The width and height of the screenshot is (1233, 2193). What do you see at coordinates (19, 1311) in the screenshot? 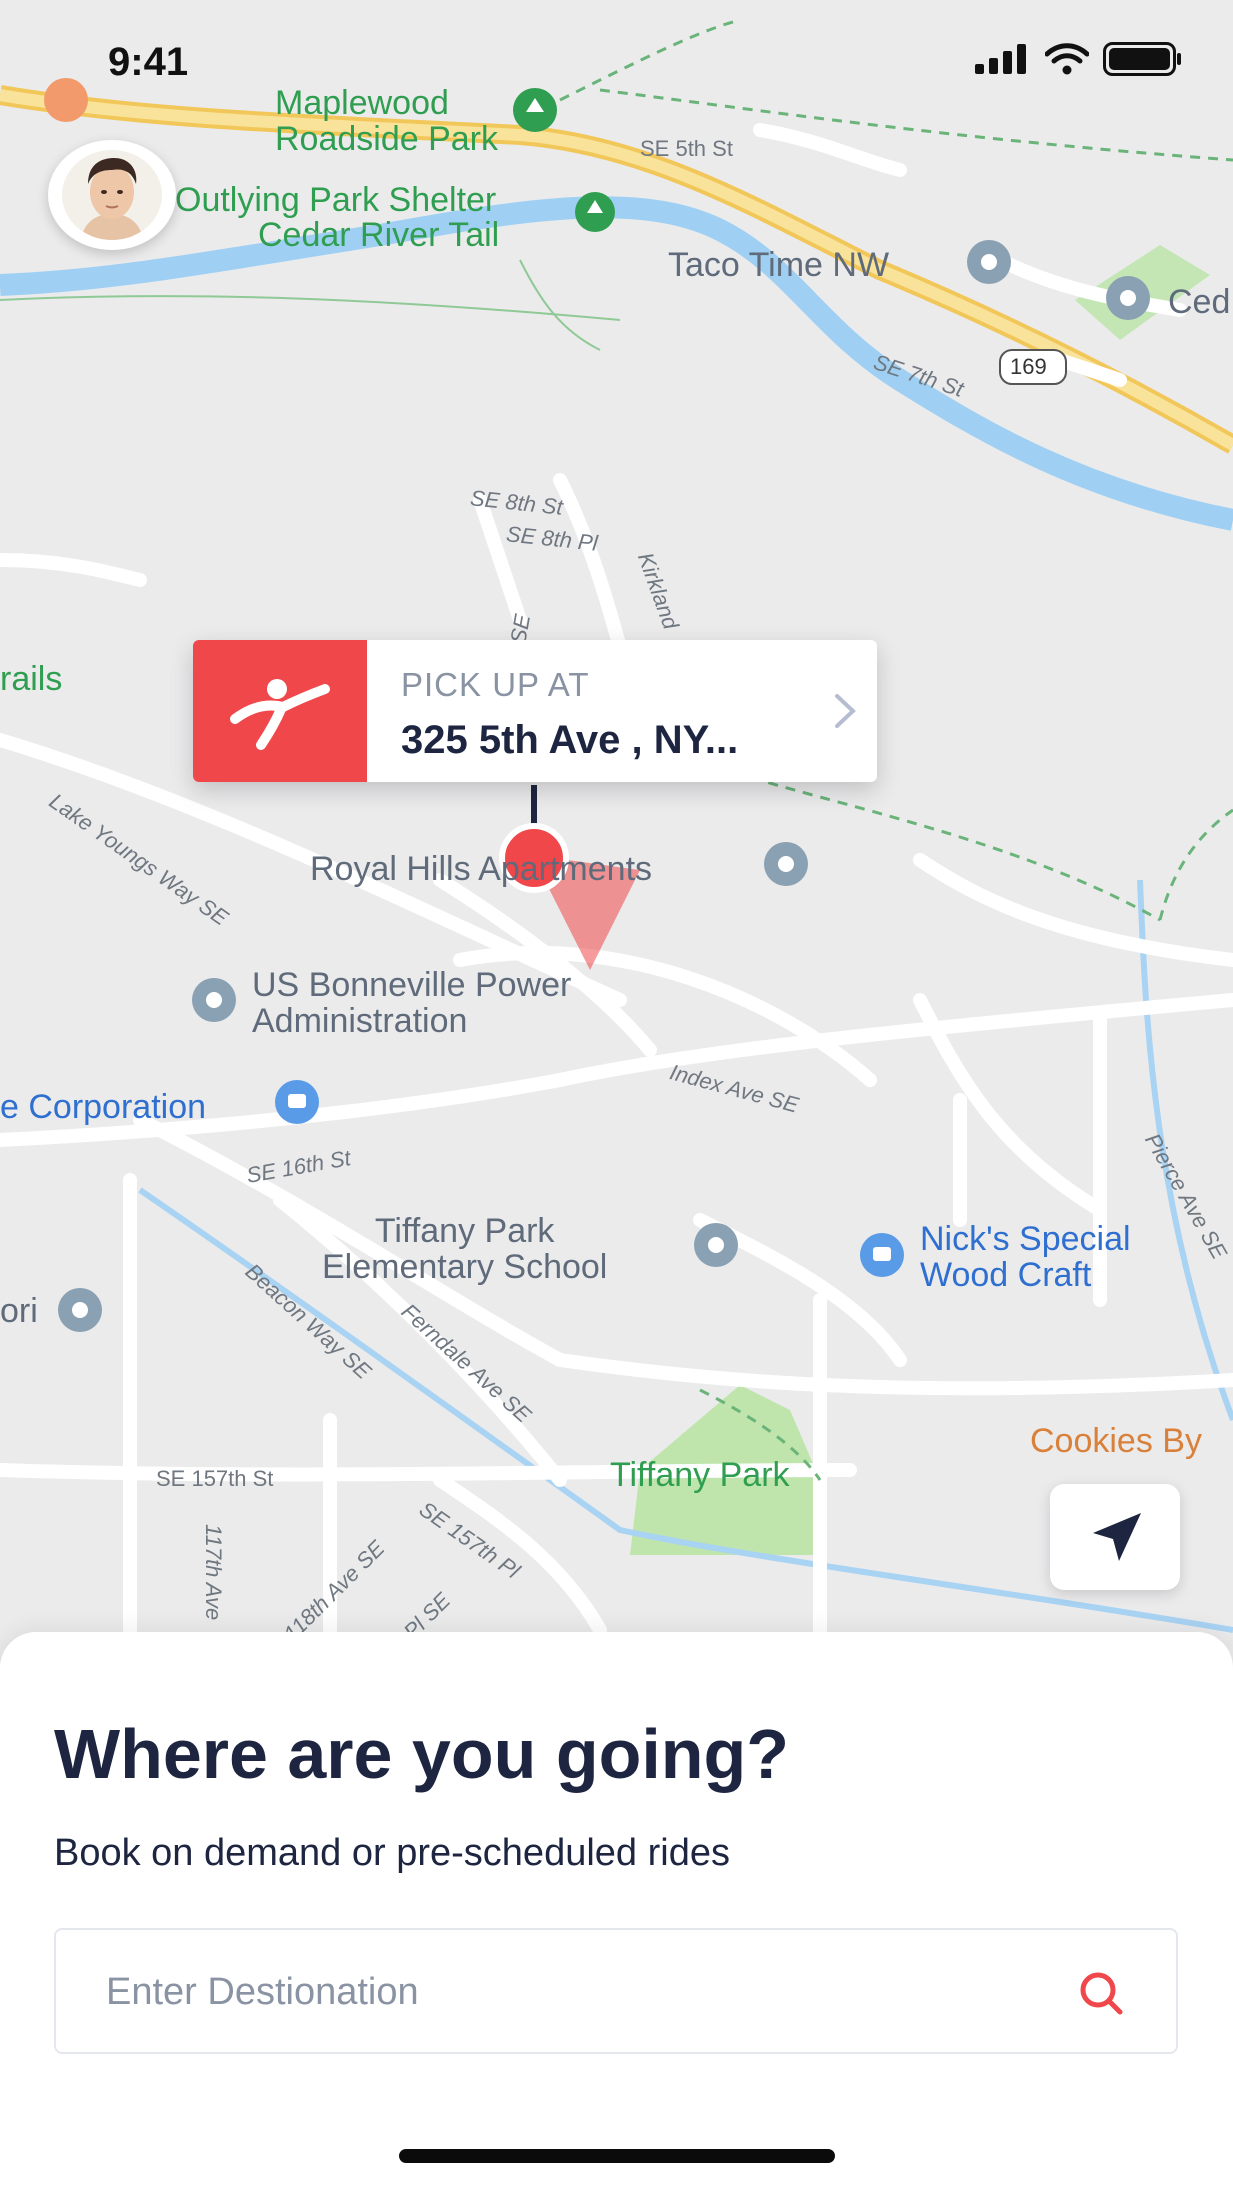
I see `map-label-ori: ori` at bounding box center [19, 1311].